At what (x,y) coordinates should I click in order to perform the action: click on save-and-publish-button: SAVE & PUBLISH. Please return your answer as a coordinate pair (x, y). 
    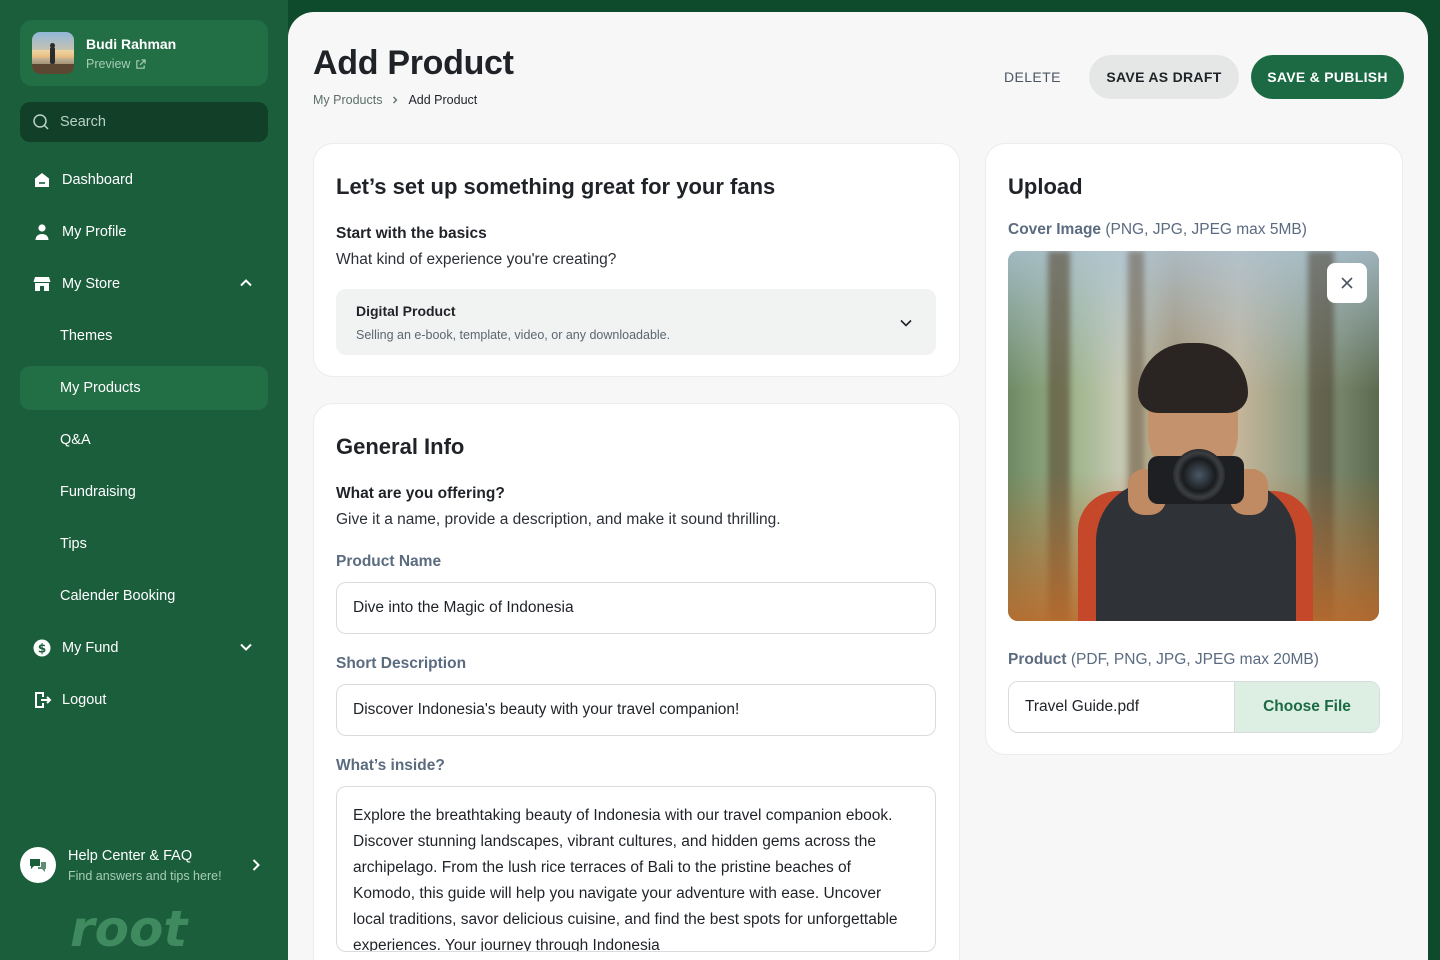
    Looking at the image, I should click on (1327, 77).